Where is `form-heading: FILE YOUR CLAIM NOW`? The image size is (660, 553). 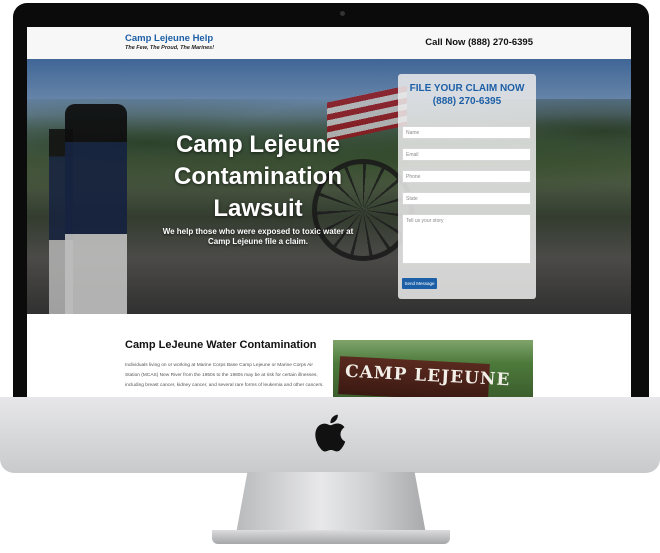 form-heading: FILE YOUR CLAIM NOW is located at coordinates (467, 88).